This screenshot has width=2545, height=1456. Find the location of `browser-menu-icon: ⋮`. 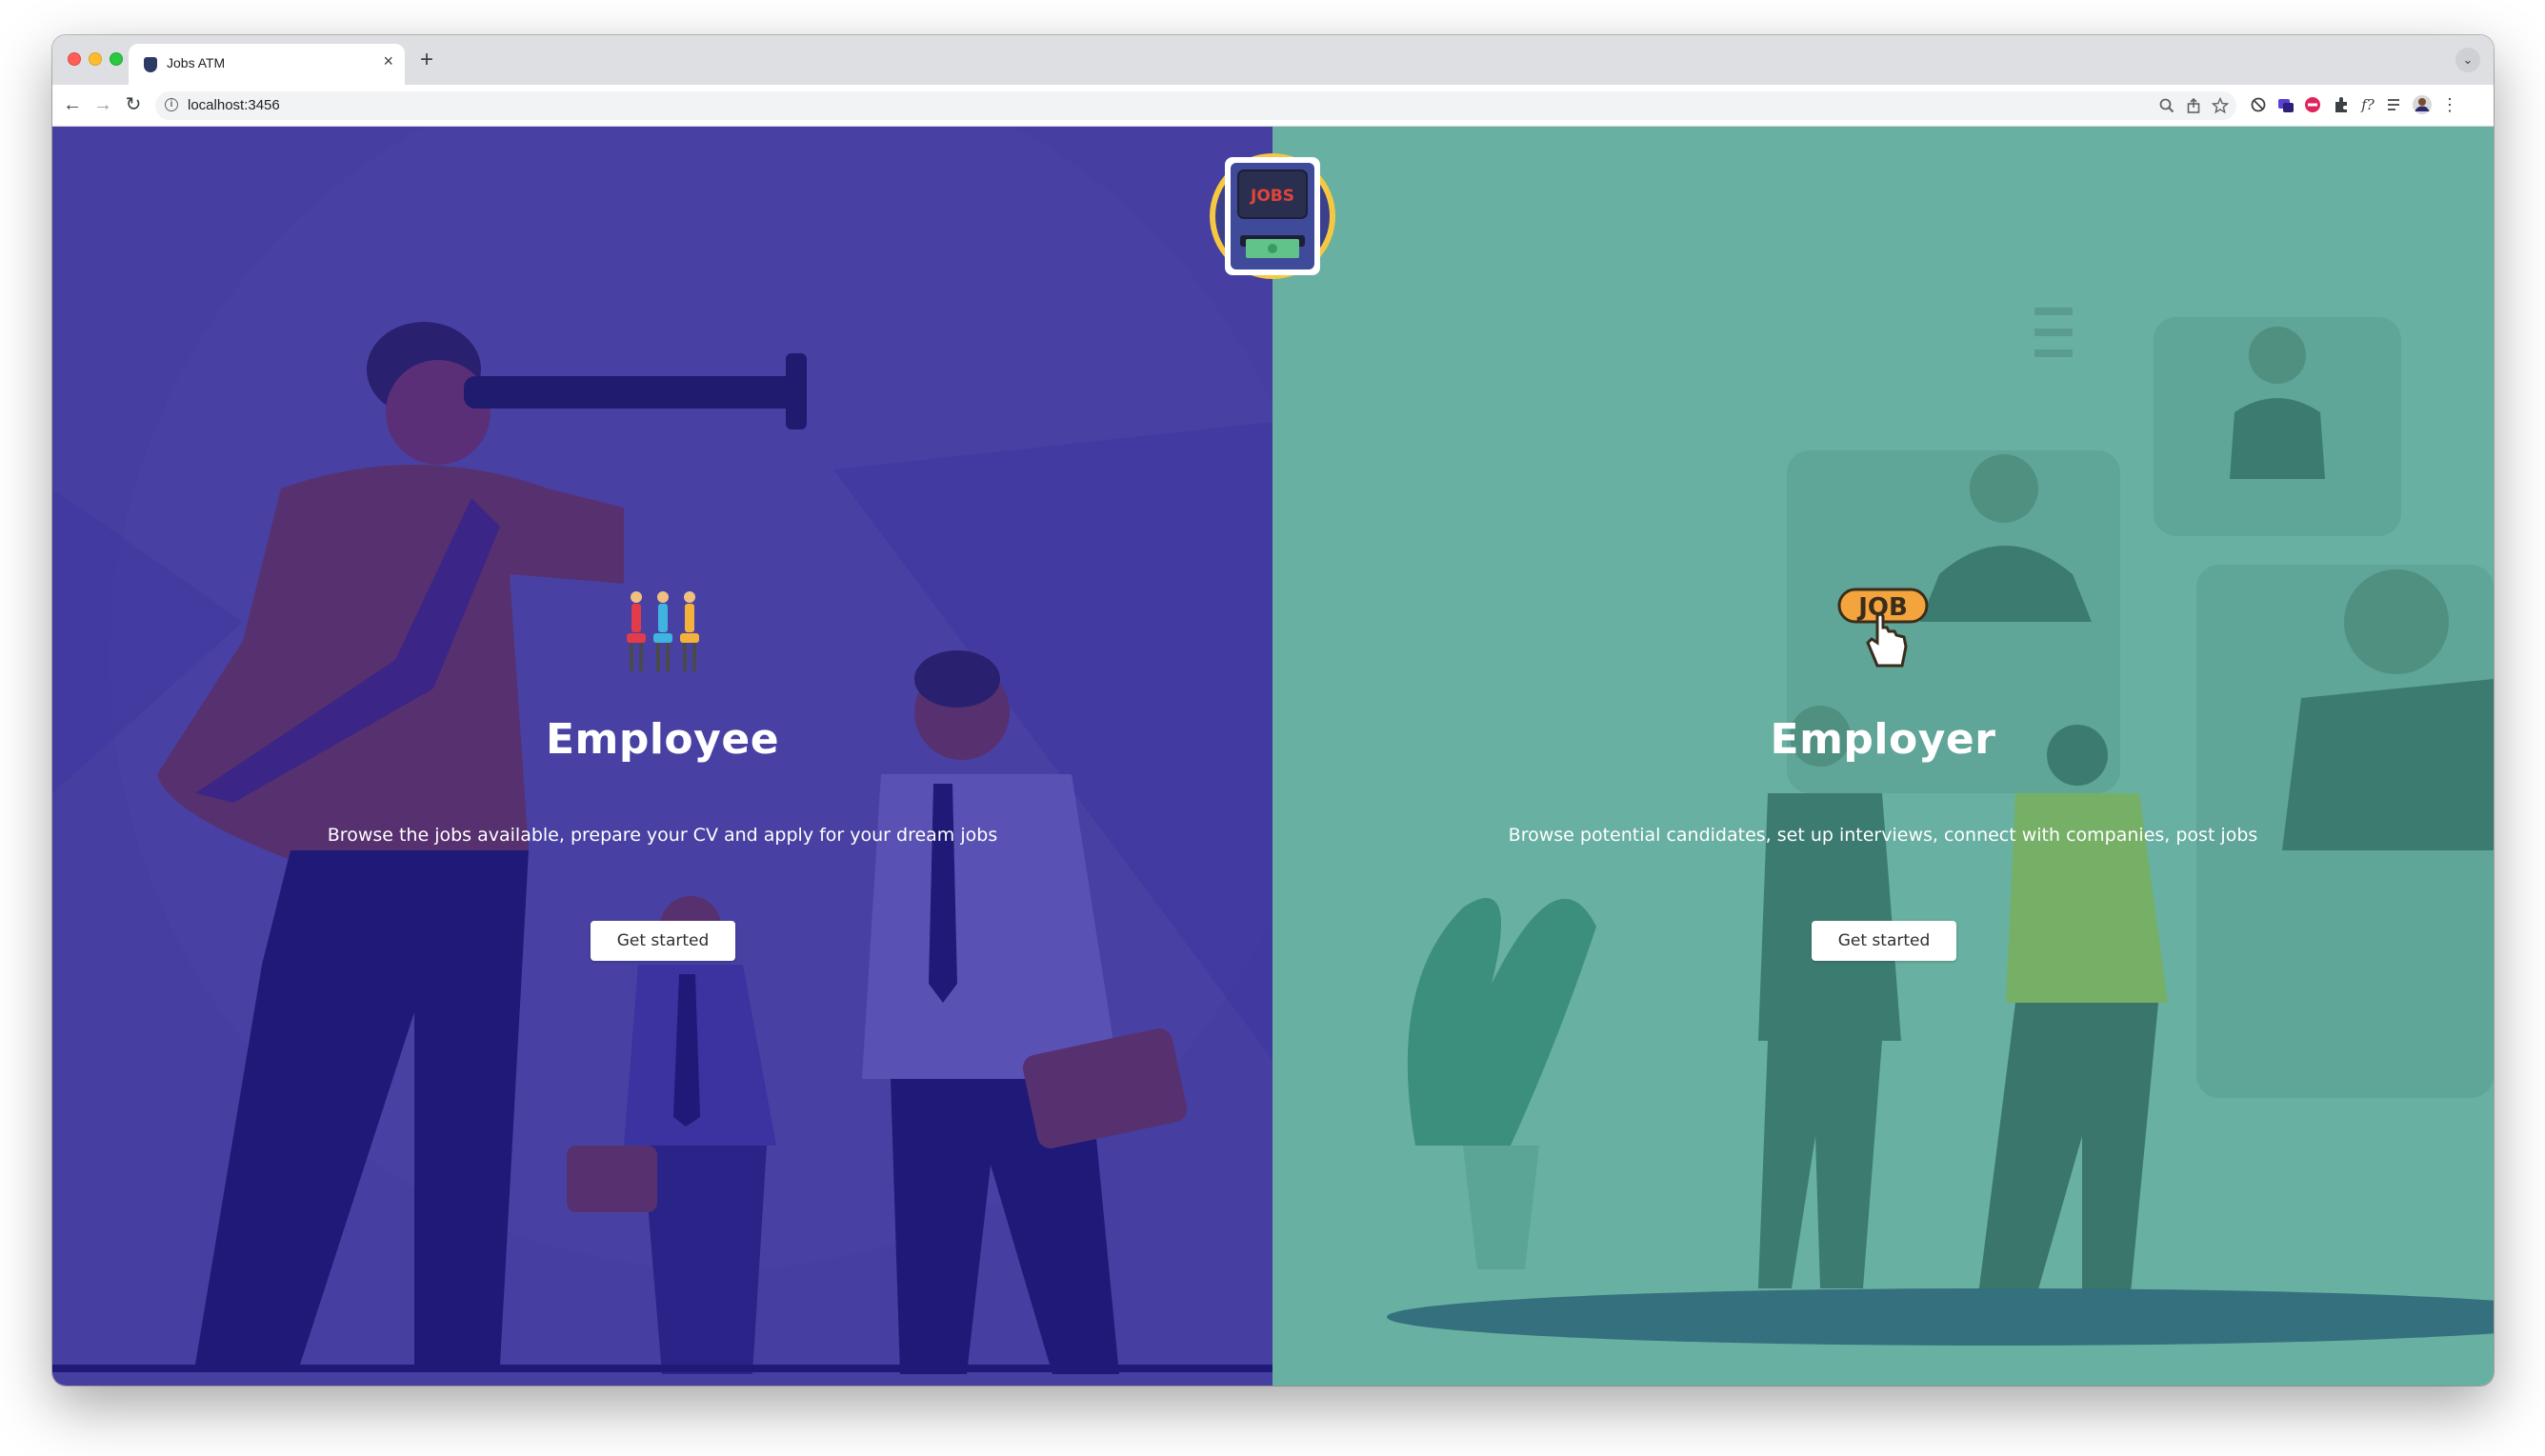

browser-menu-icon: ⋮ is located at coordinates (2449, 104).